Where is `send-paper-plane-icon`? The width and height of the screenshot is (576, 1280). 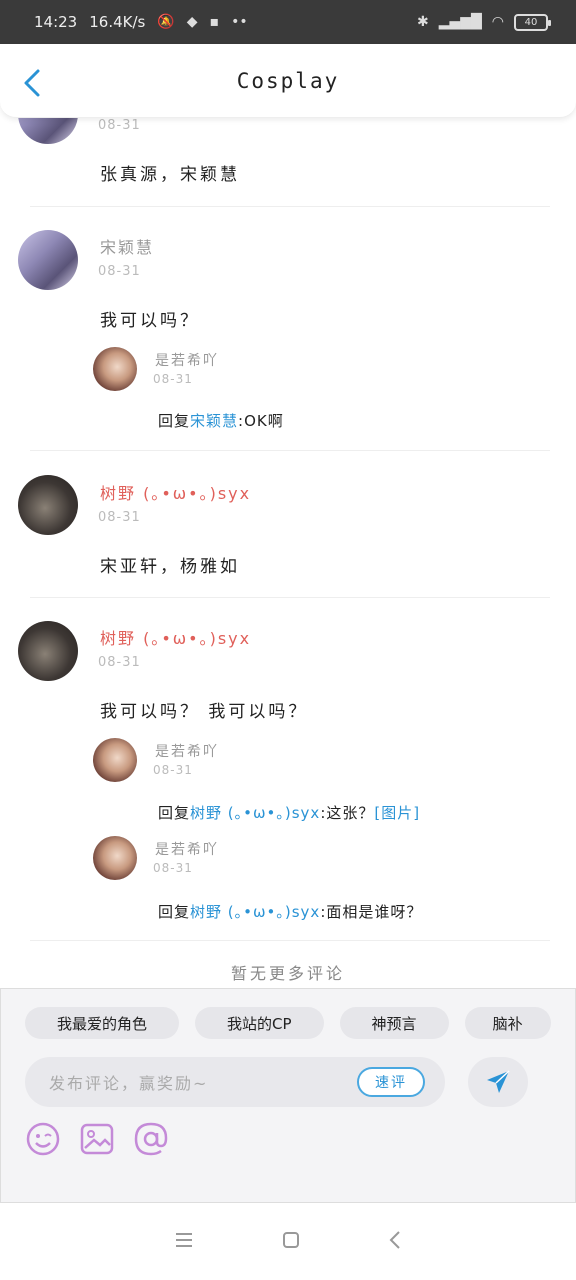 send-paper-plane-icon is located at coordinates (498, 1081).